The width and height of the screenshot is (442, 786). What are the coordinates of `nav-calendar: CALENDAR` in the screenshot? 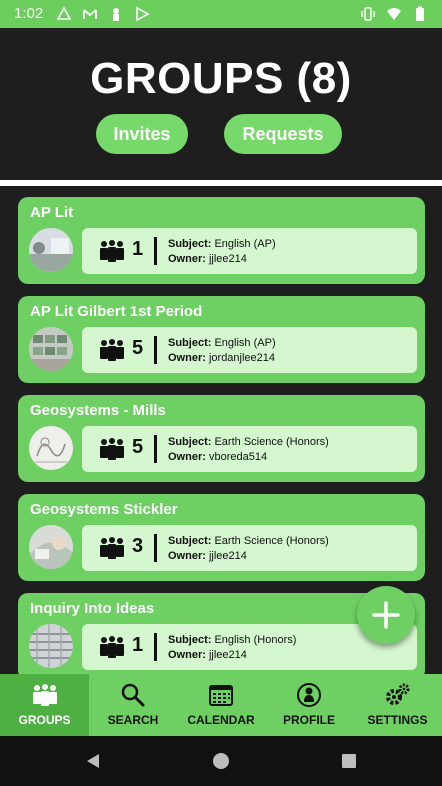 It's located at (221, 705).